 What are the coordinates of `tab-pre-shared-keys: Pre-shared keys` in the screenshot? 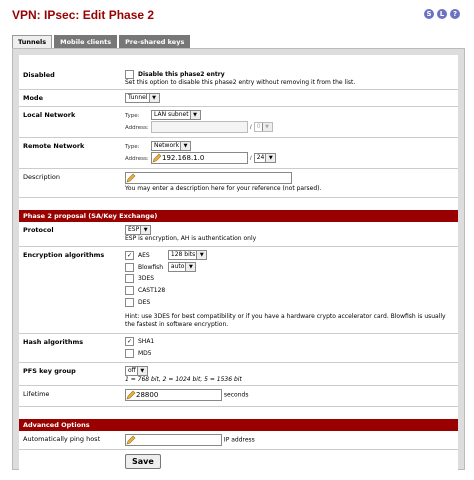 It's located at (155, 42).